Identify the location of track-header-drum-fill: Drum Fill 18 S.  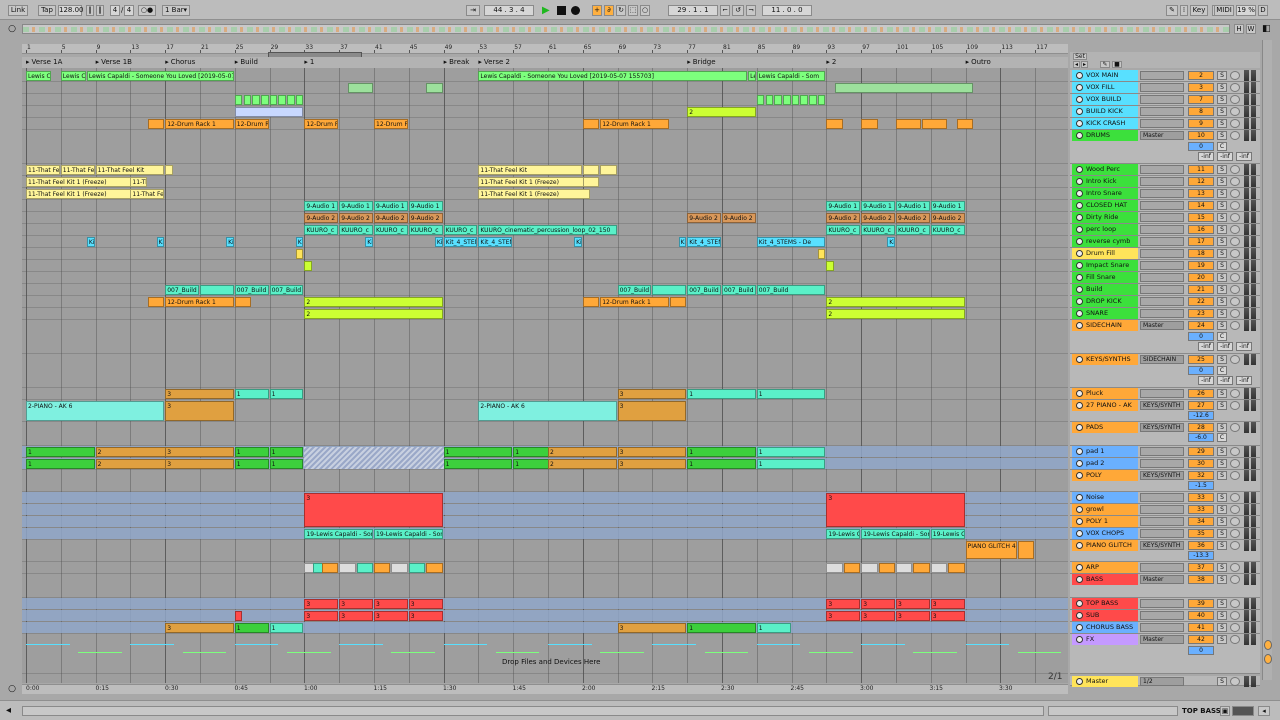
(1165, 254).